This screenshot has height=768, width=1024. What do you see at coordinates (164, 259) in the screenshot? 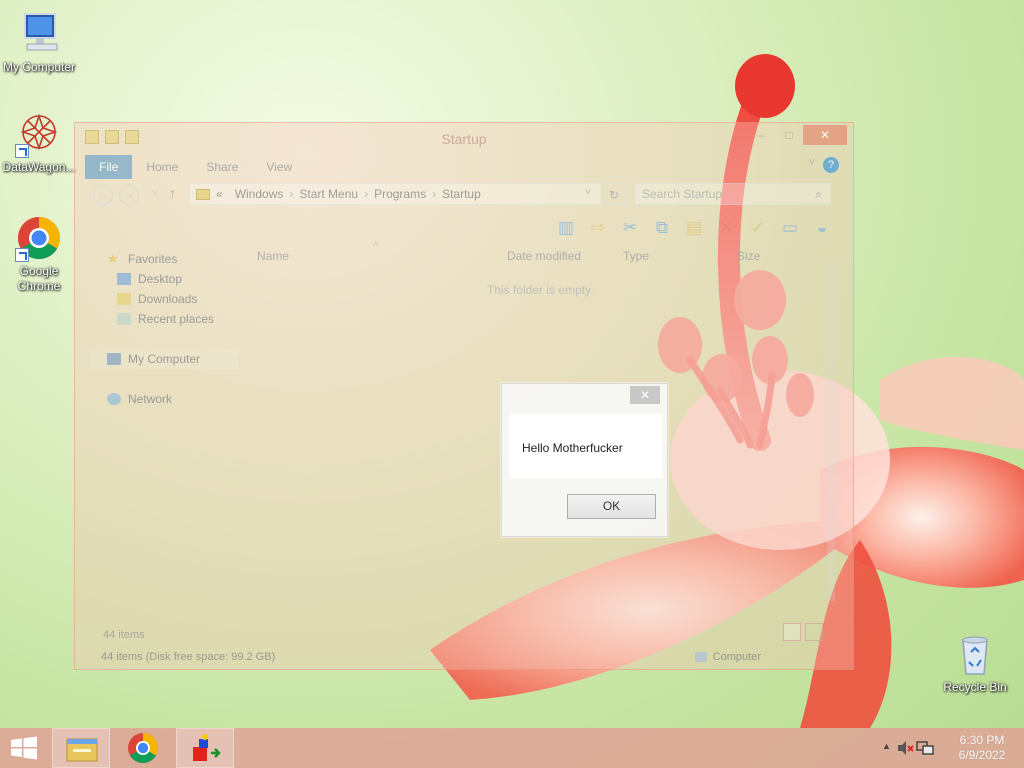
I see `nav-favorites: ★ Favorites` at bounding box center [164, 259].